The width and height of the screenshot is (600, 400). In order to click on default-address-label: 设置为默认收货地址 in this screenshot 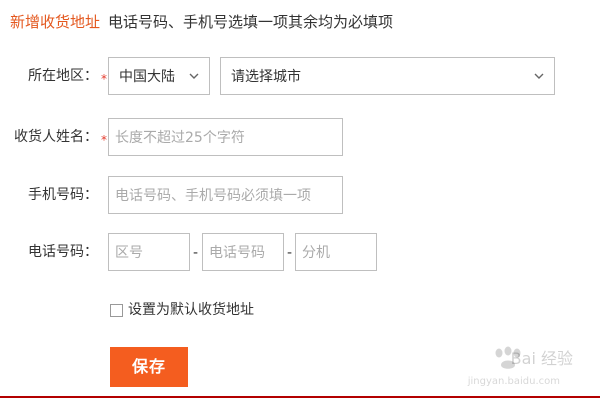, I will do `click(191, 310)`.